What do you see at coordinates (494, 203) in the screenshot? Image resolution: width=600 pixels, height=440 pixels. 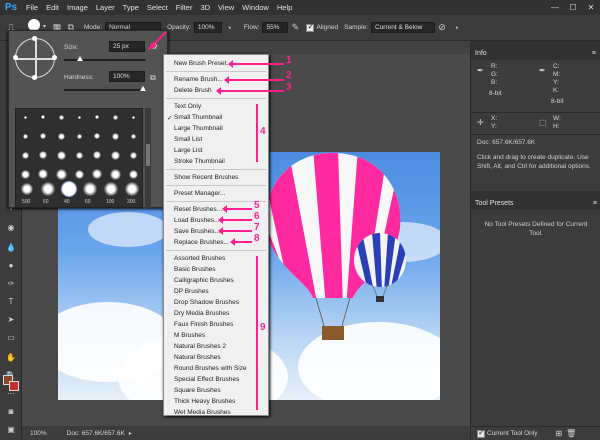 I see `tool-presets-title: Tool Presets` at bounding box center [494, 203].